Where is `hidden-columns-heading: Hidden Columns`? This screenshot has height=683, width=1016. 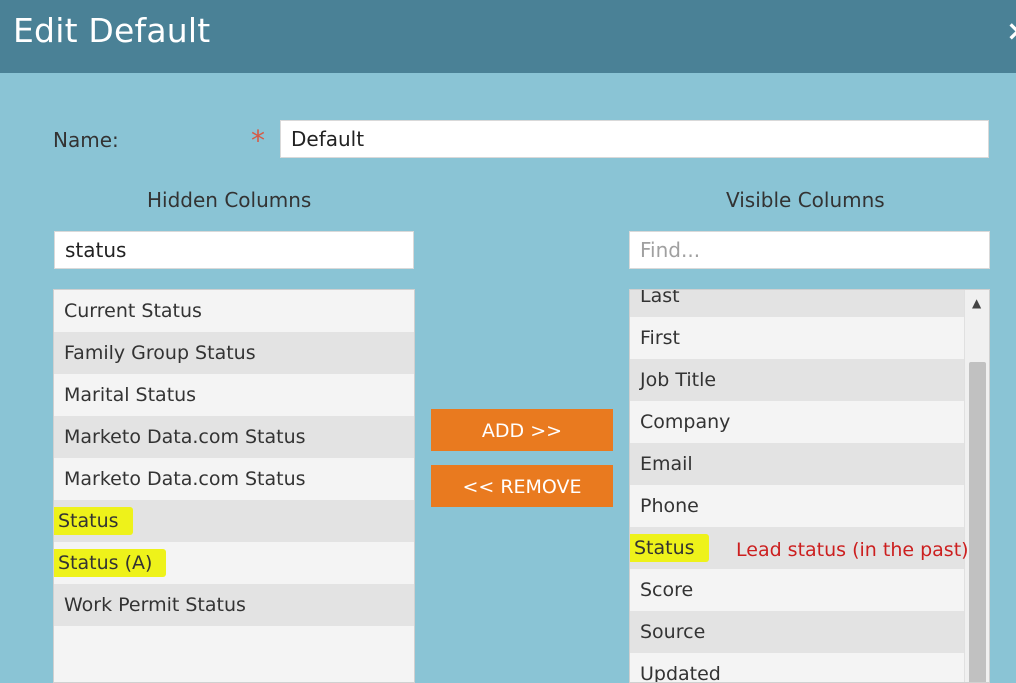
hidden-columns-heading: Hidden Columns is located at coordinates (229, 200).